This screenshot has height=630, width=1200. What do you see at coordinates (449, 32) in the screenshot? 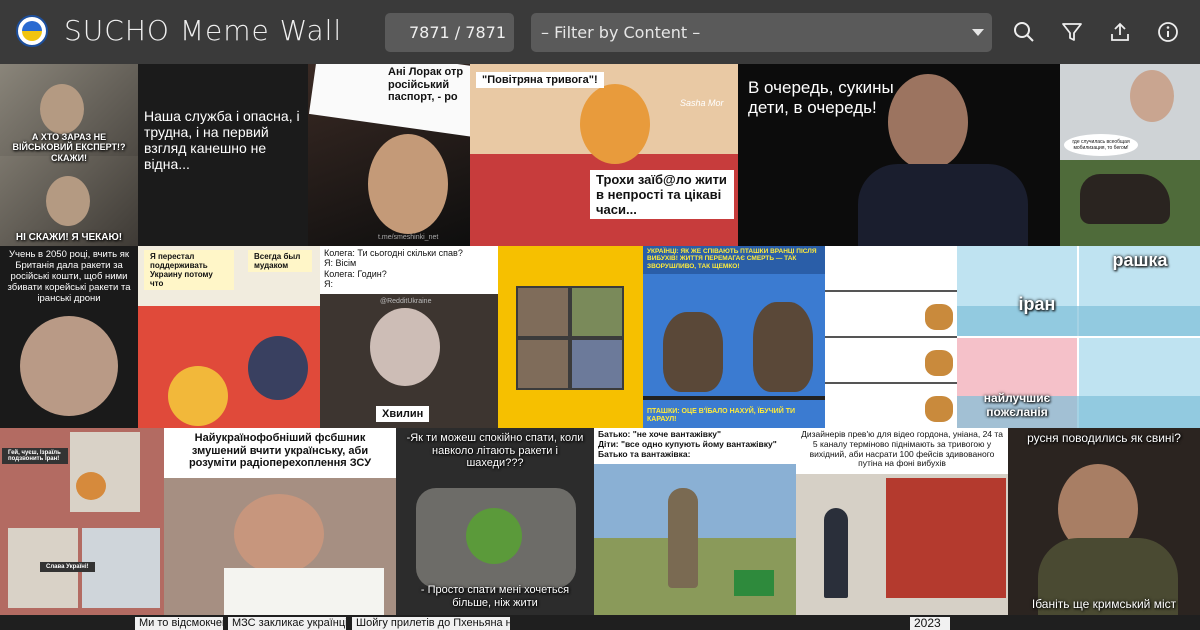
I see `meme-counter: 7871 / 7871` at bounding box center [449, 32].